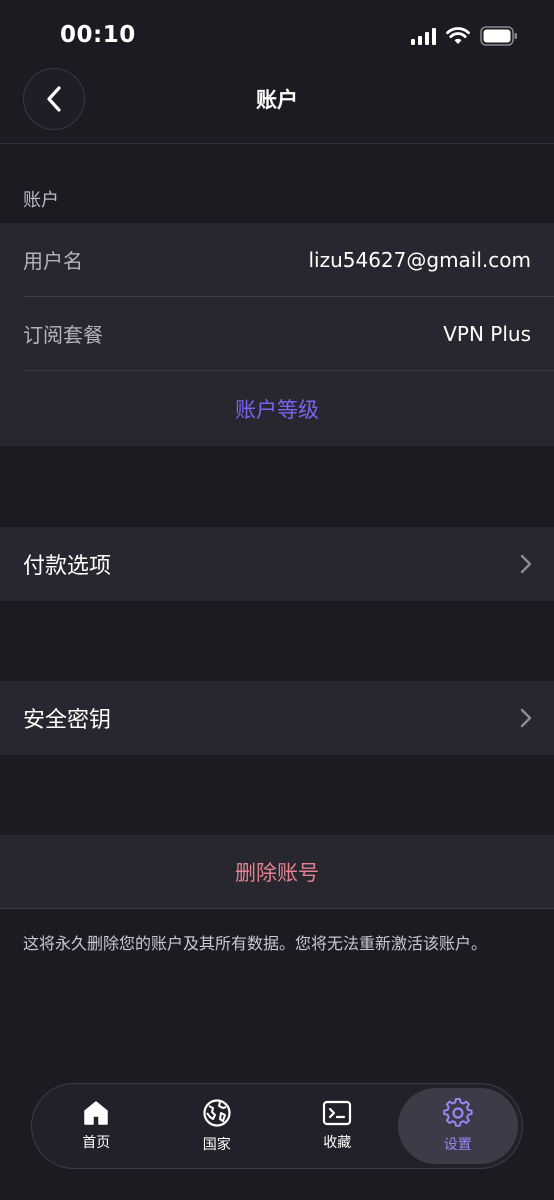 Image resolution: width=554 pixels, height=1200 pixels. What do you see at coordinates (217, 1113) in the screenshot?
I see `globe-icon` at bounding box center [217, 1113].